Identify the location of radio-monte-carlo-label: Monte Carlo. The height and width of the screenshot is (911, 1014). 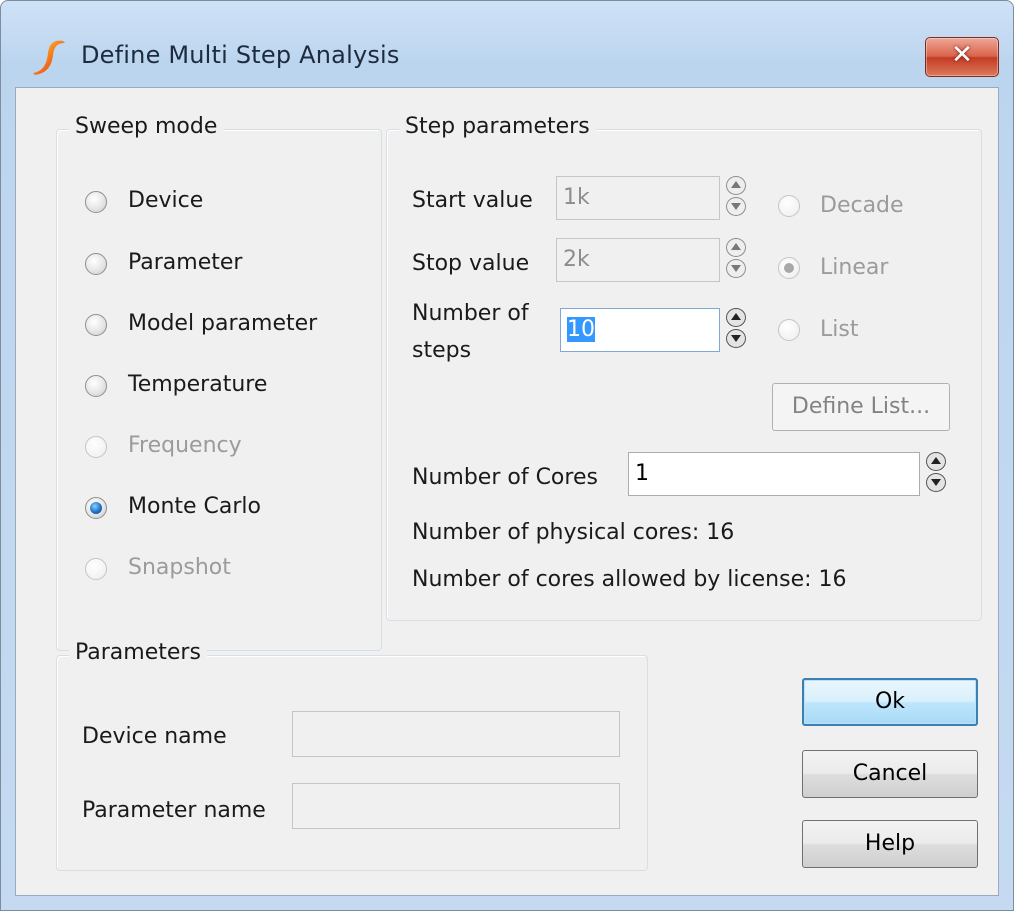
(194, 506).